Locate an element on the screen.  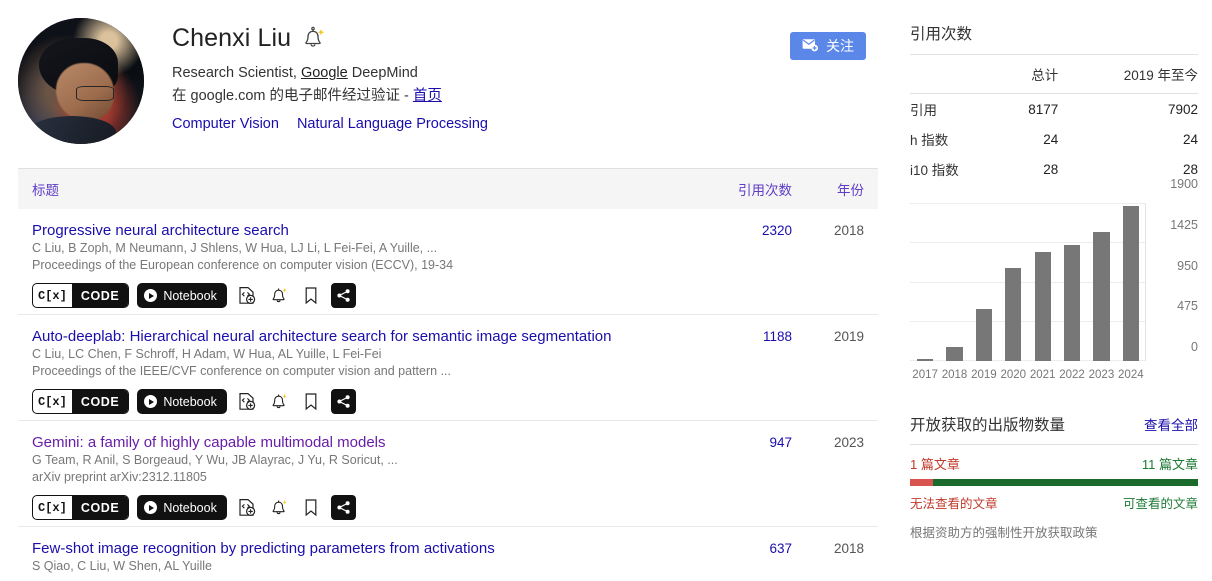
interest-tag-1: Natural Language Processing is located at coordinates (392, 124).